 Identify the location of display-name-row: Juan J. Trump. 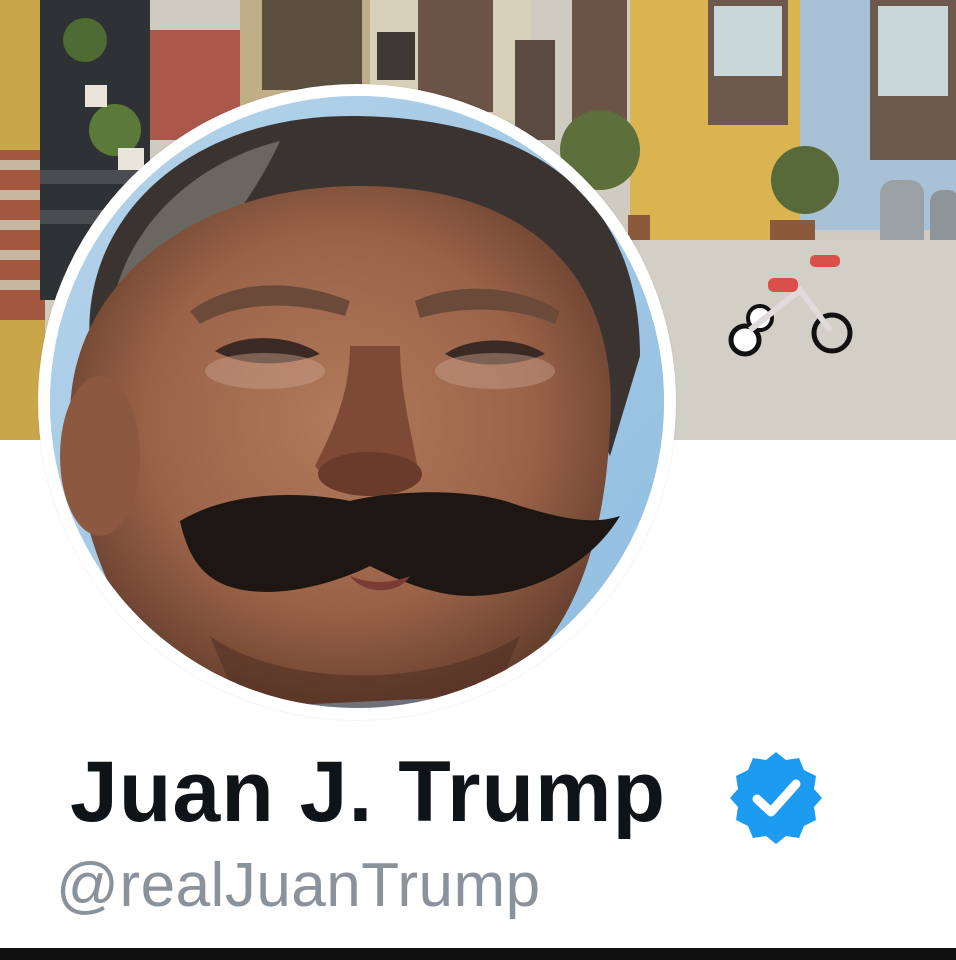
(368, 792).